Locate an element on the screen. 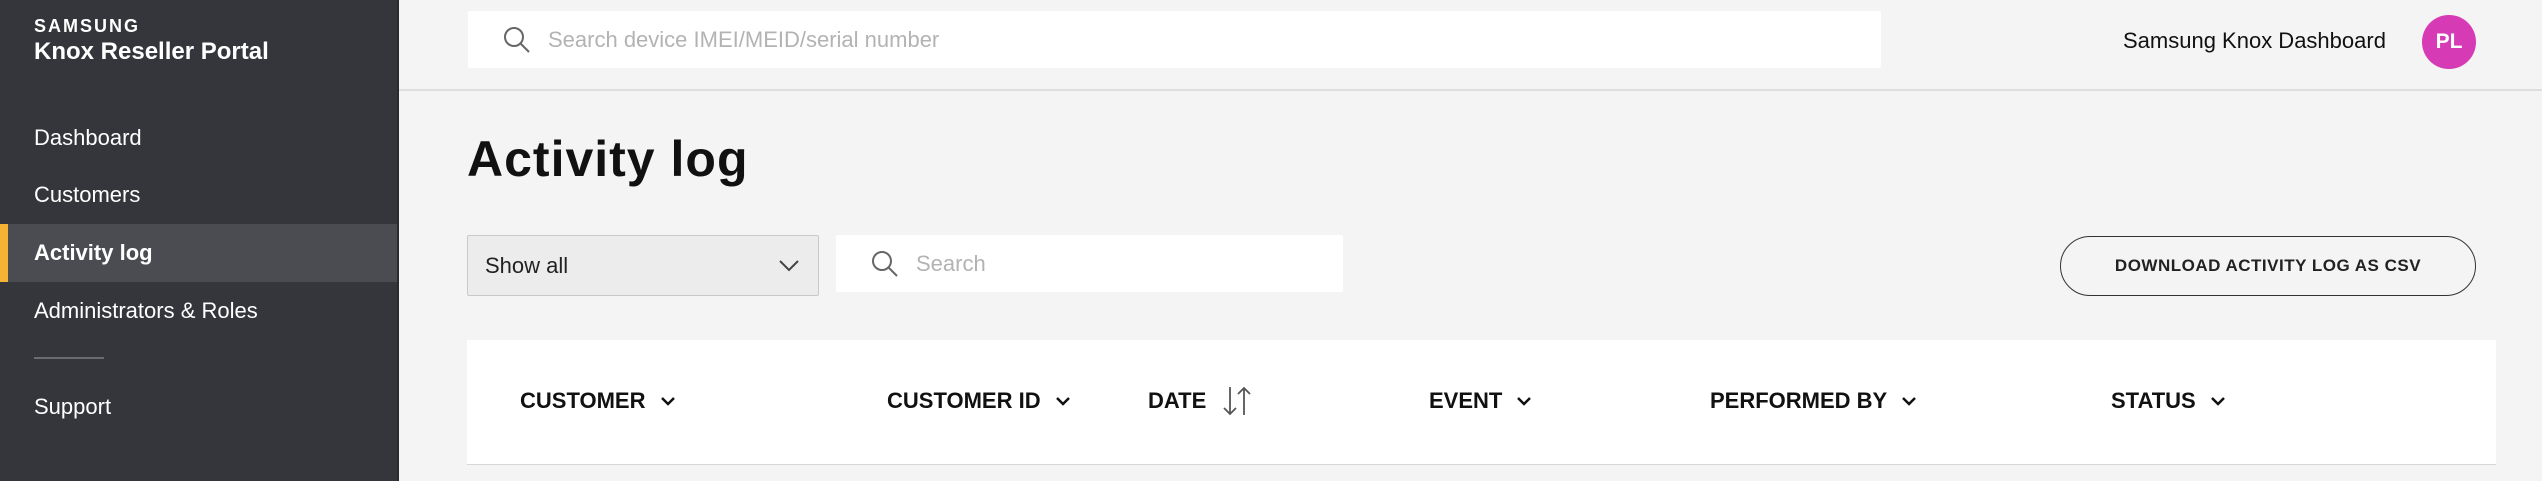 Image resolution: width=2542 pixels, height=481 pixels. filter-selected-value: Show all is located at coordinates (527, 265).